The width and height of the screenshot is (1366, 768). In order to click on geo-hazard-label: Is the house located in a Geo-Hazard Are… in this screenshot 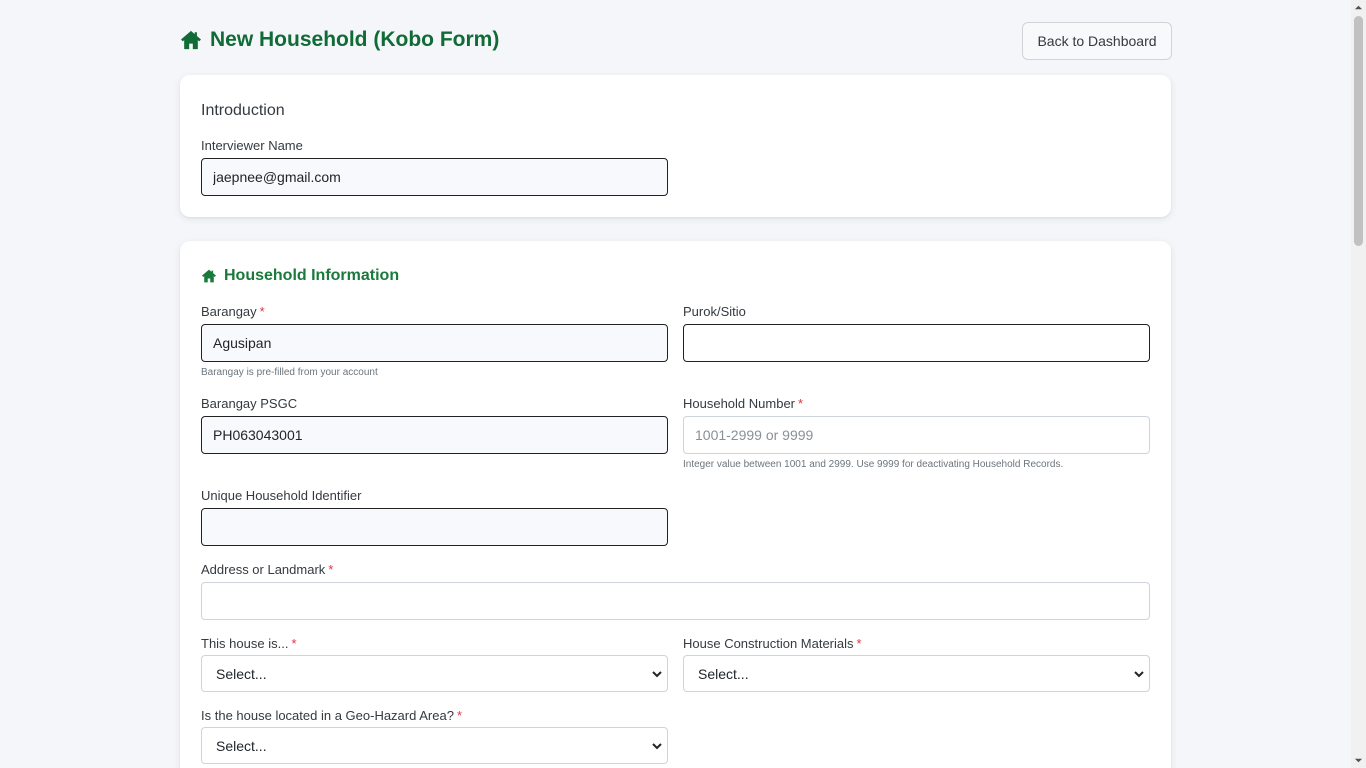, I will do `click(331, 715)`.